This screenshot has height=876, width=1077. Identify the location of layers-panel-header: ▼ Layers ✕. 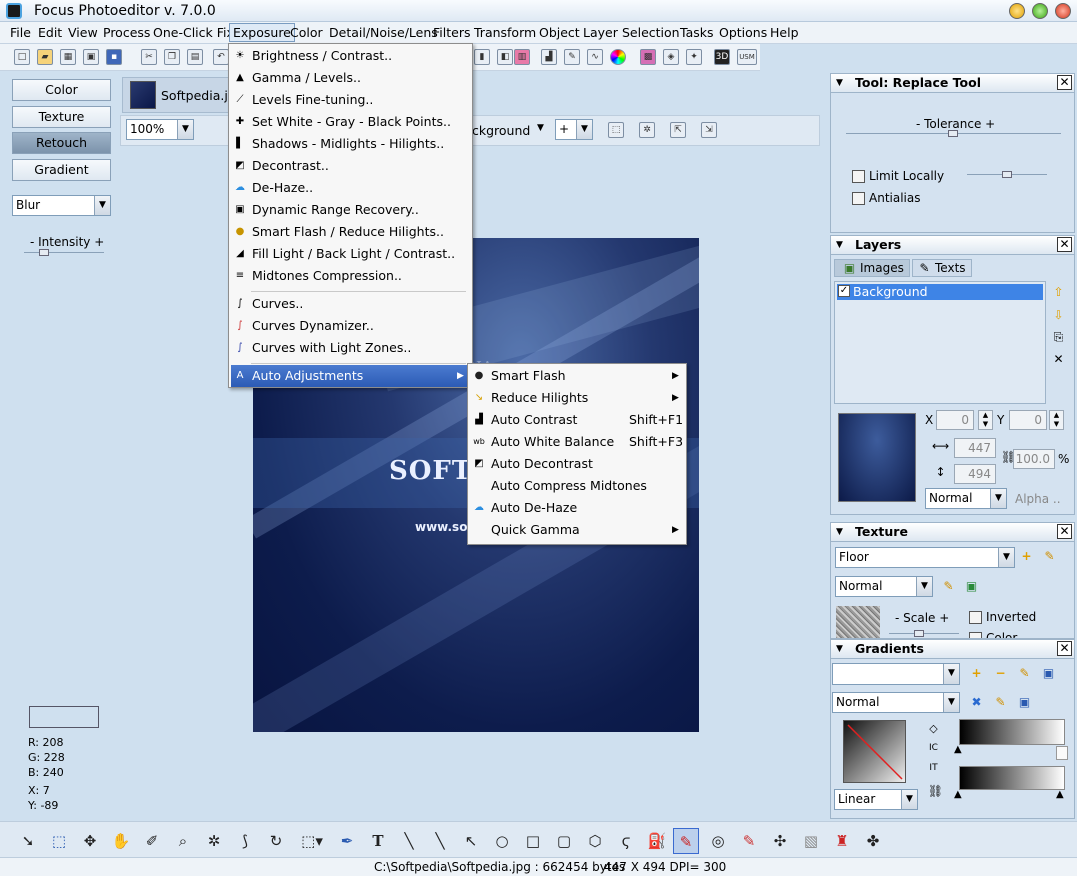
(952, 245).